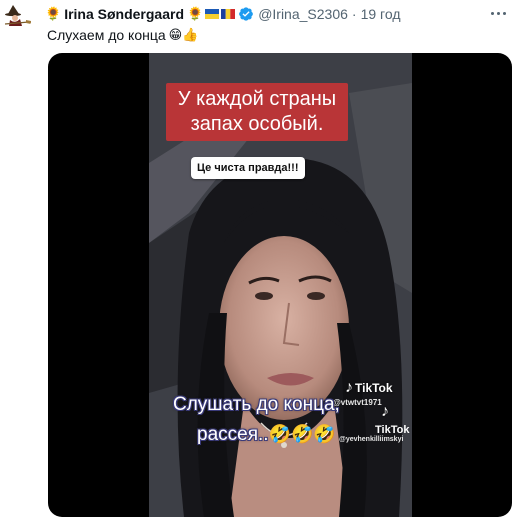  Describe the element at coordinates (392, 430) in the screenshot. I see `tiktok-label: TikTok` at that location.